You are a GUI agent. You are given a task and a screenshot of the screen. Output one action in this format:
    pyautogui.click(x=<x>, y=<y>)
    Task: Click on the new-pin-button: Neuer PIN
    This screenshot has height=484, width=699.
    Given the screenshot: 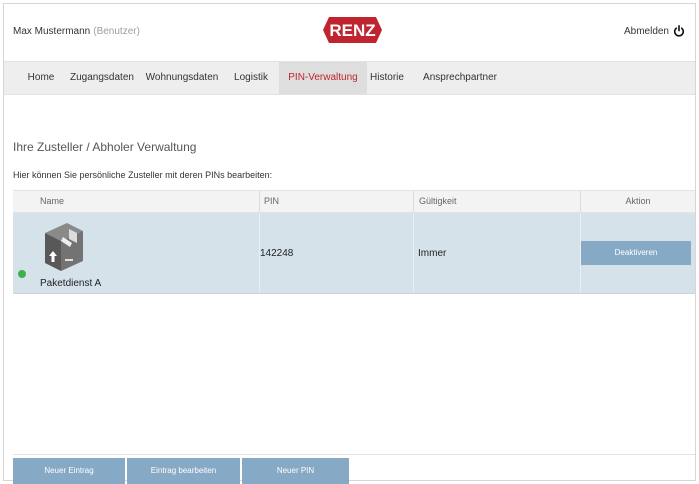 What is the action you would take?
    pyautogui.click(x=295, y=471)
    